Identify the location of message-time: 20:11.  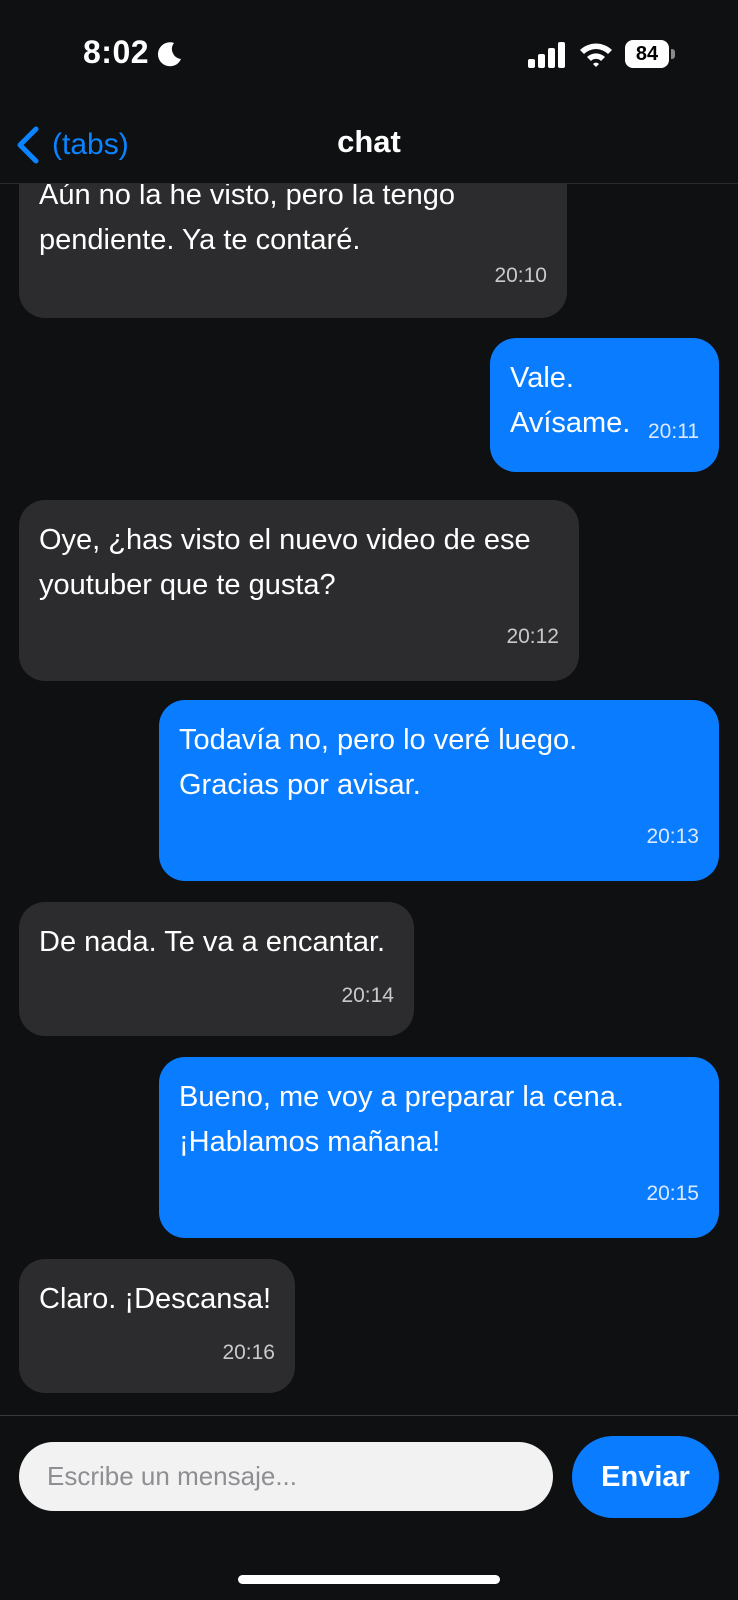
(673, 431).